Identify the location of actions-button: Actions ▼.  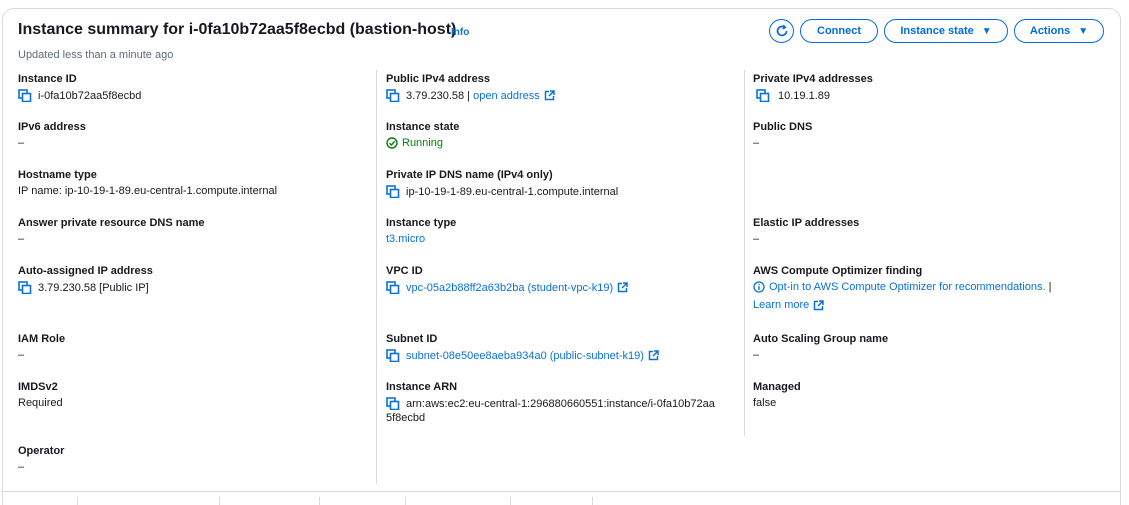
(1059, 31).